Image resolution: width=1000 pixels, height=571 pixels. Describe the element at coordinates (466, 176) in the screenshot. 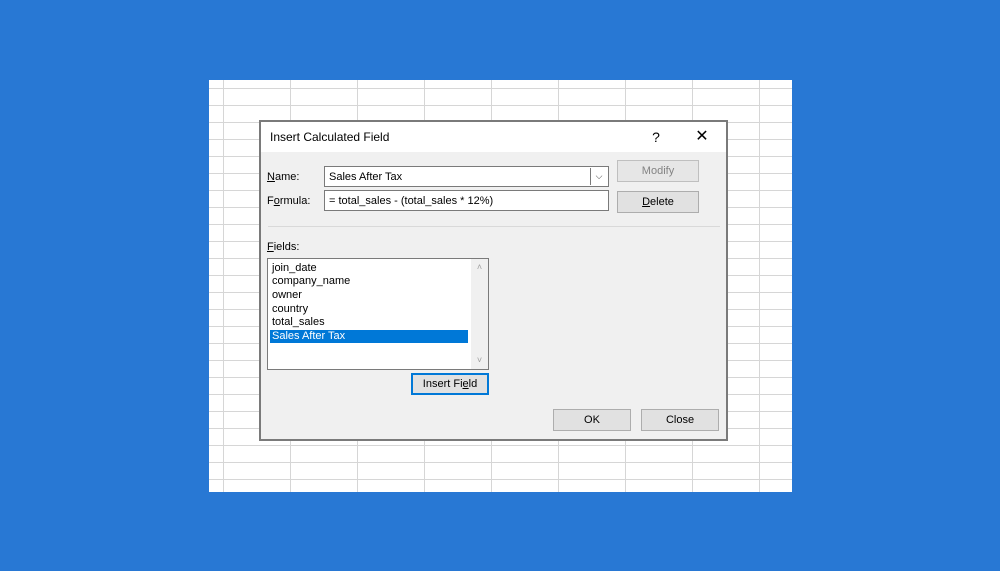

I see `name-combobox: Sales After Tax ⌵` at that location.